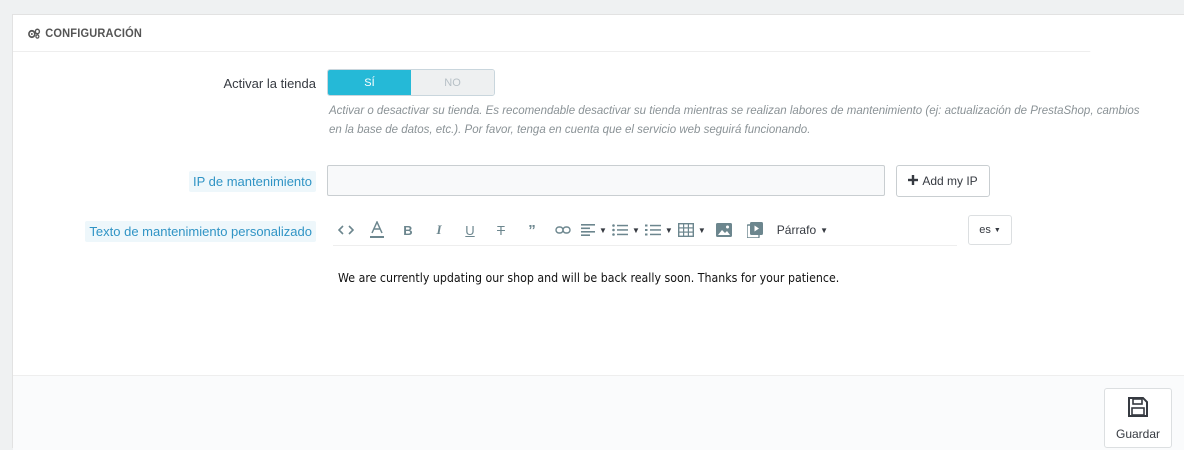 The image size is (1184, 450). Describe the element at coordinates (594, 230) in the screenshot. I see `align-dropdown-icon: ▼` at that location.